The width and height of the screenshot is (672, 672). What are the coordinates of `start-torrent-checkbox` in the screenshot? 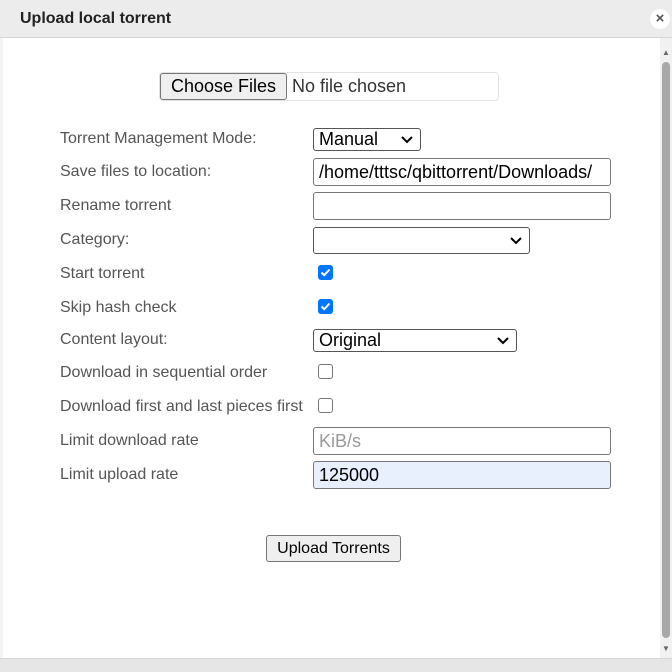 It's located at (325, 272).